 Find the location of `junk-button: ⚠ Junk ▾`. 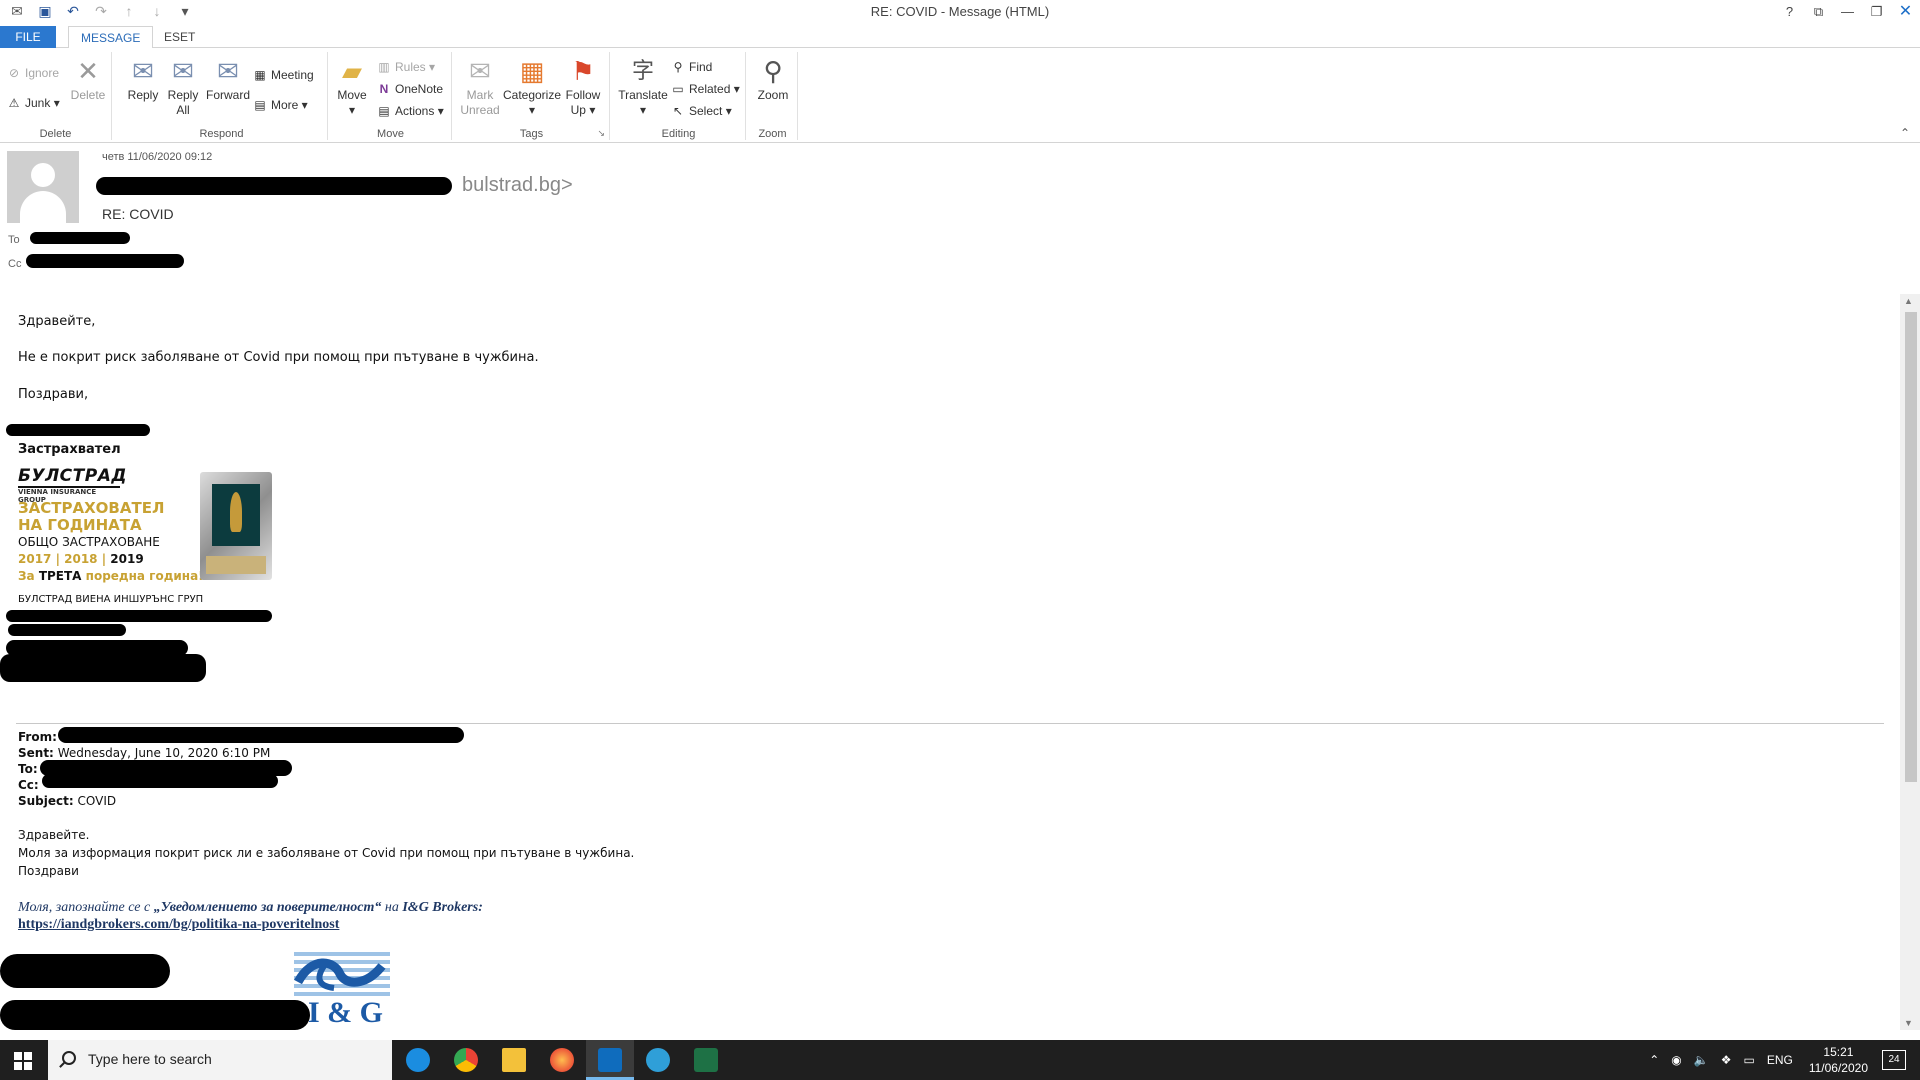

junk-button: ⚠ Junk ▾ is located at coordinates (33, 103).